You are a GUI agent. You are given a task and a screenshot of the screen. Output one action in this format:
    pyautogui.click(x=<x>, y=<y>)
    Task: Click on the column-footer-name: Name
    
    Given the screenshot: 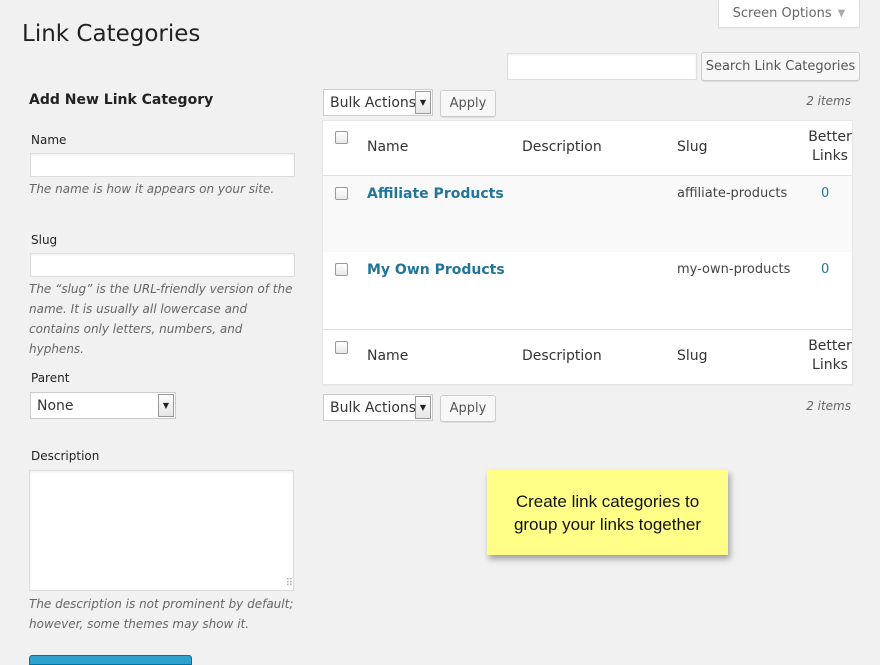 What is the action you would take?
    pyautogui.click(x=387, y=356)
    